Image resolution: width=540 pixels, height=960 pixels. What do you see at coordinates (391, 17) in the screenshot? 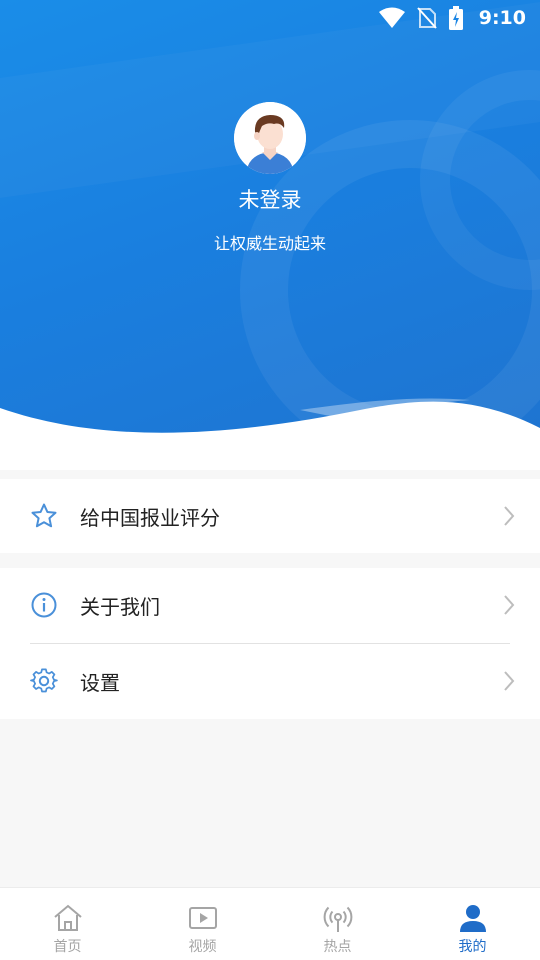
I see `wifi-icon` at bounding box center [391, 17].